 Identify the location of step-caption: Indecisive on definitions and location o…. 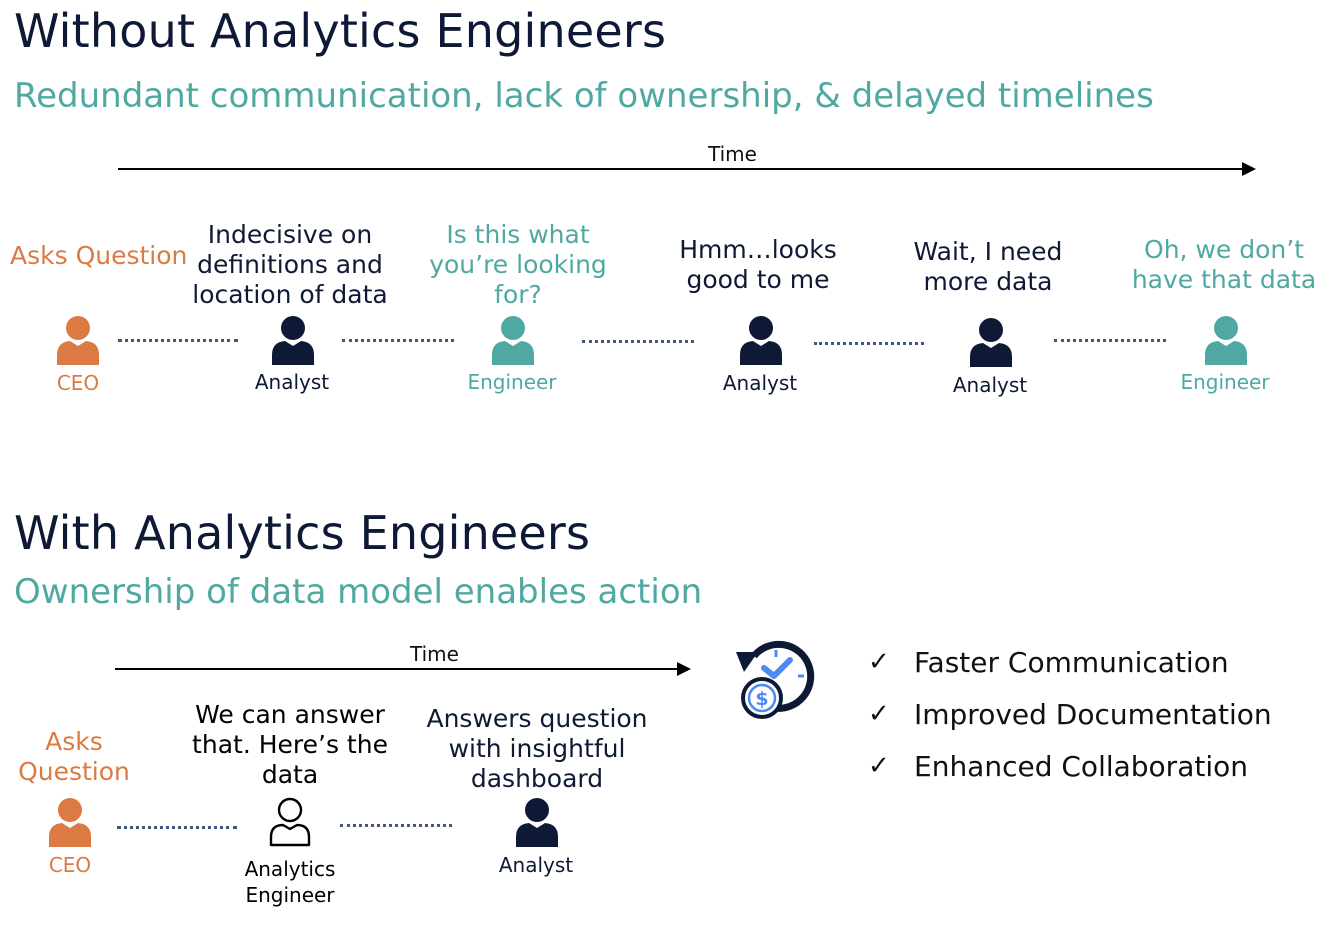
(290, 264).